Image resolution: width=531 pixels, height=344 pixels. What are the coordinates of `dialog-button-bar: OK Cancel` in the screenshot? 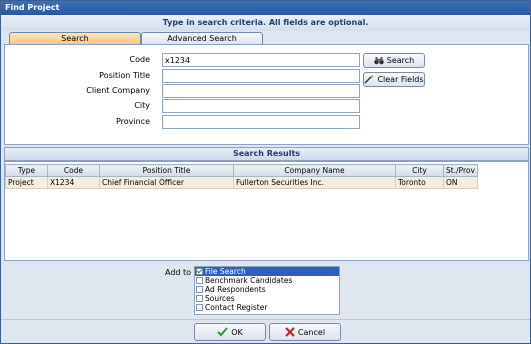 It's located at (265, 331).